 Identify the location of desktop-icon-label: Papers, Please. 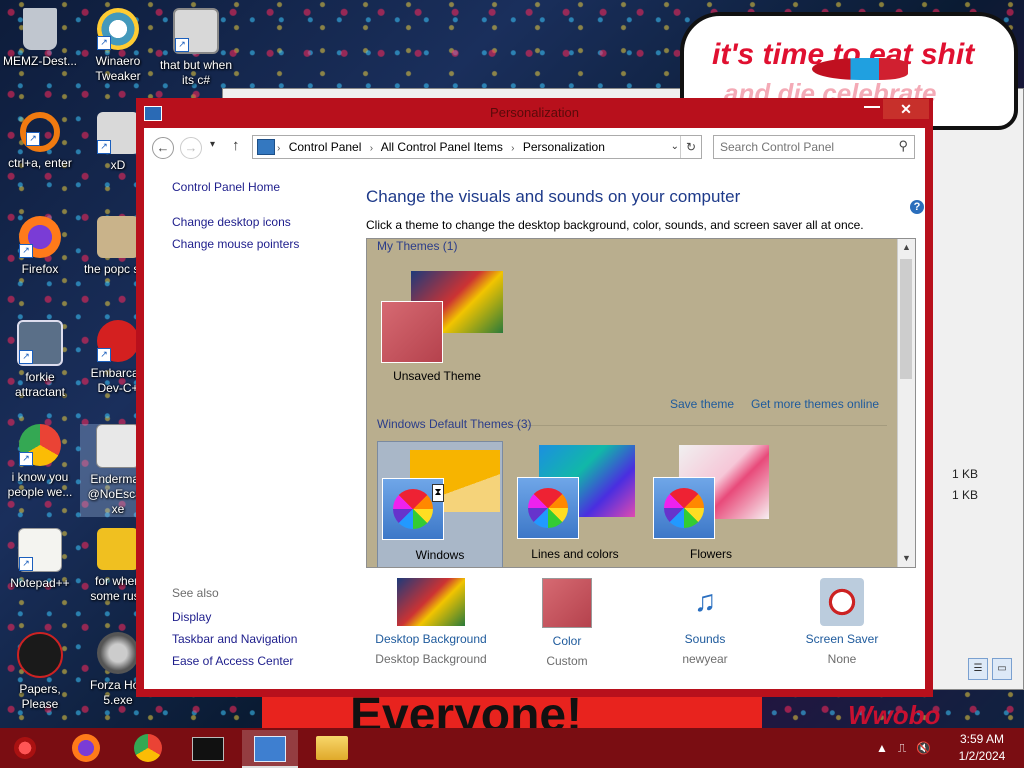
(40, 696).